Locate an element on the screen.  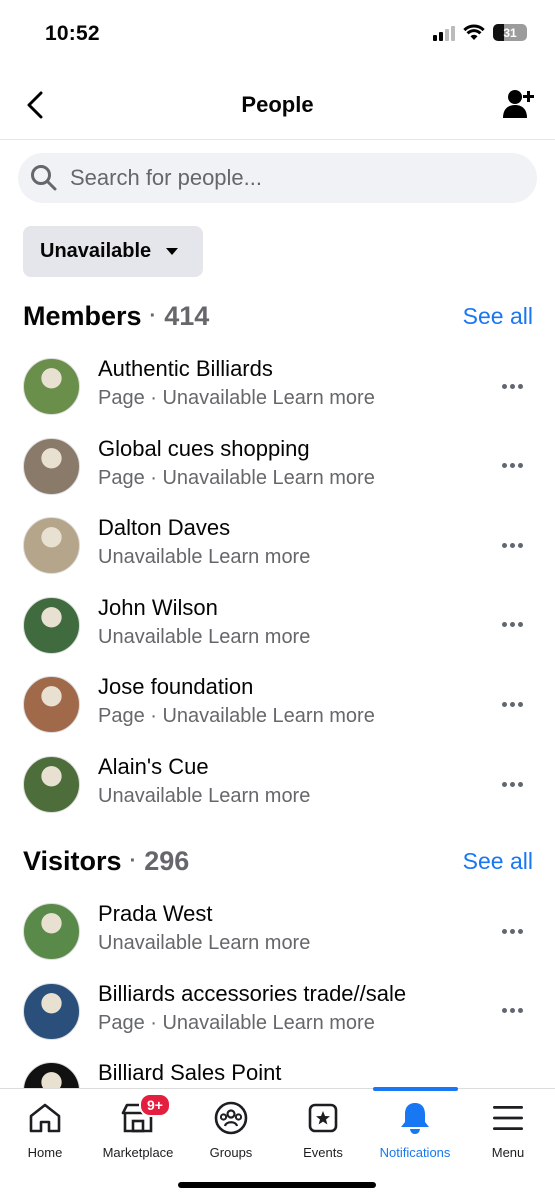
search-bar is located at coordinates (277, 178).